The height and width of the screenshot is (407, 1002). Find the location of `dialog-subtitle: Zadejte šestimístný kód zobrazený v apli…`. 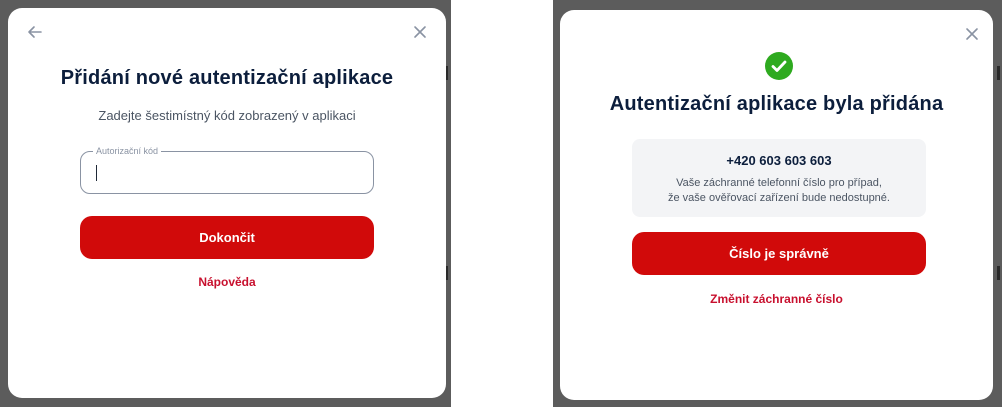

dialog-subtitle: Zadejte šestimístný kód zobrazený v apli… is located at coordinates (227, 115).